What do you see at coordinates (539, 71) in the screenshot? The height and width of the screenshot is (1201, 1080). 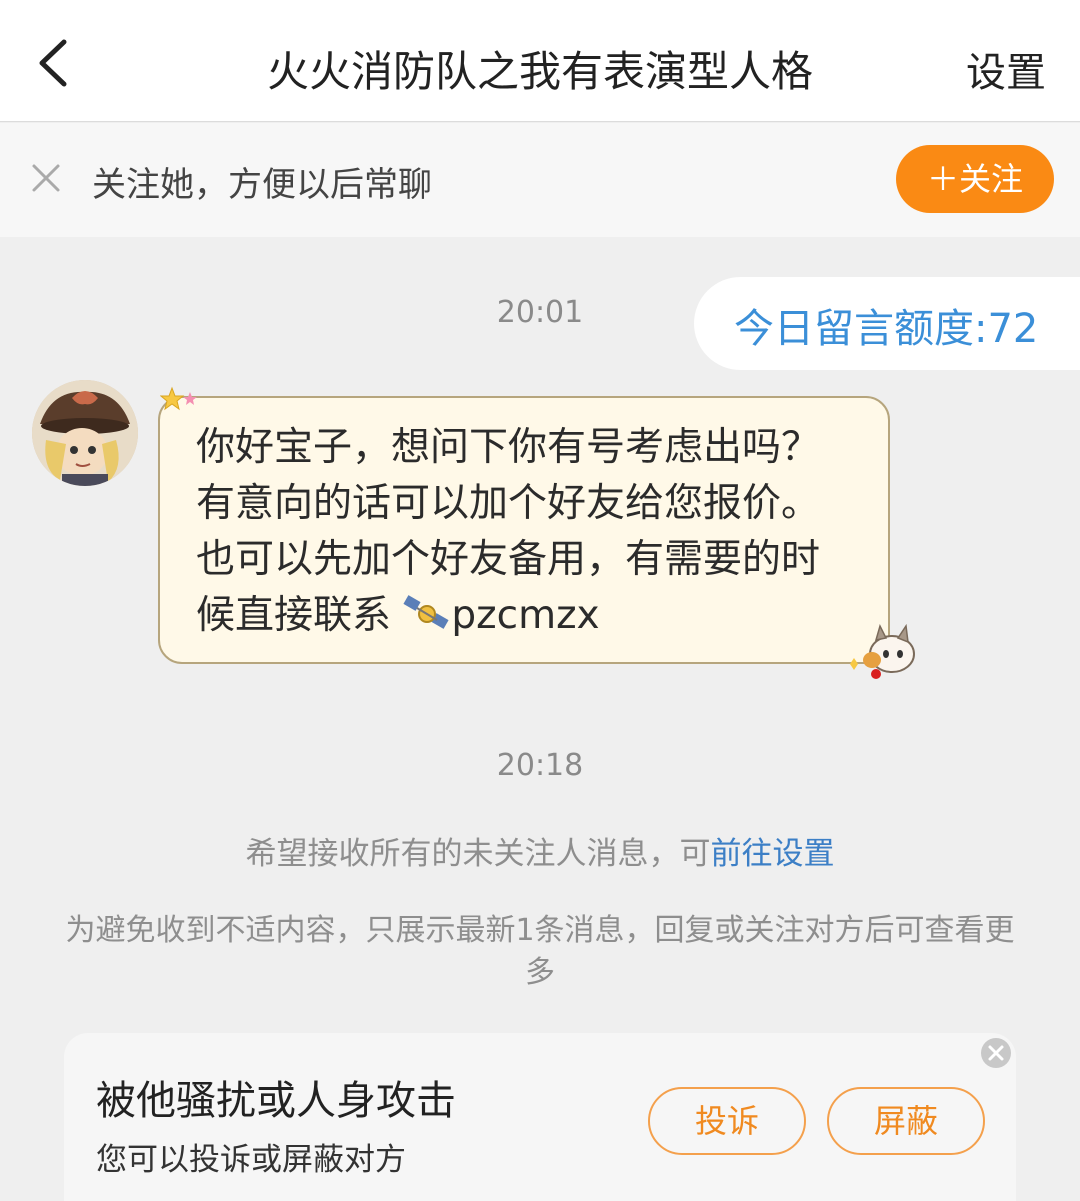 I see `page-title: 火火消防队之我有表演型人格` at bounding box center [539, 71].